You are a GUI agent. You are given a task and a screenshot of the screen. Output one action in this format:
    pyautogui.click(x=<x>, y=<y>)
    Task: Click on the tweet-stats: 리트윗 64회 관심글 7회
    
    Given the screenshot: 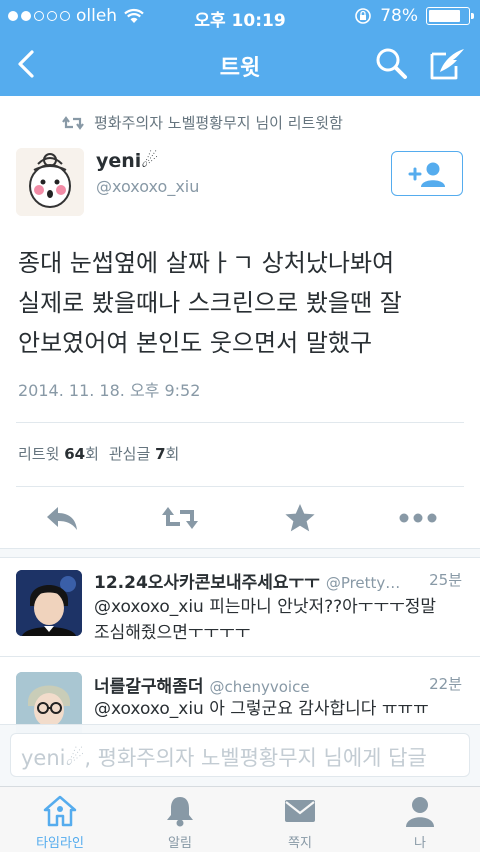 What is the action you would take?
    pyautogui.click(x=98, y=453)
    